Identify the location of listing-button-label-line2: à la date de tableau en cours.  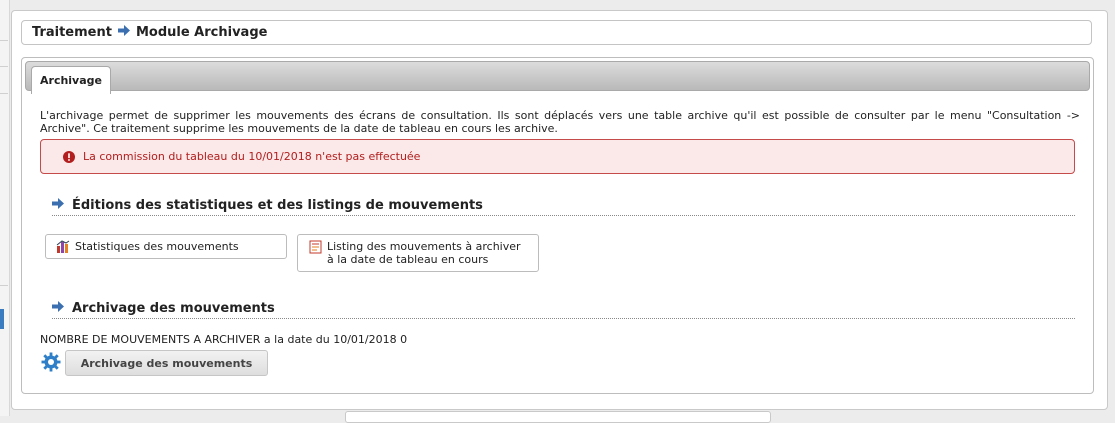
(408, 259).